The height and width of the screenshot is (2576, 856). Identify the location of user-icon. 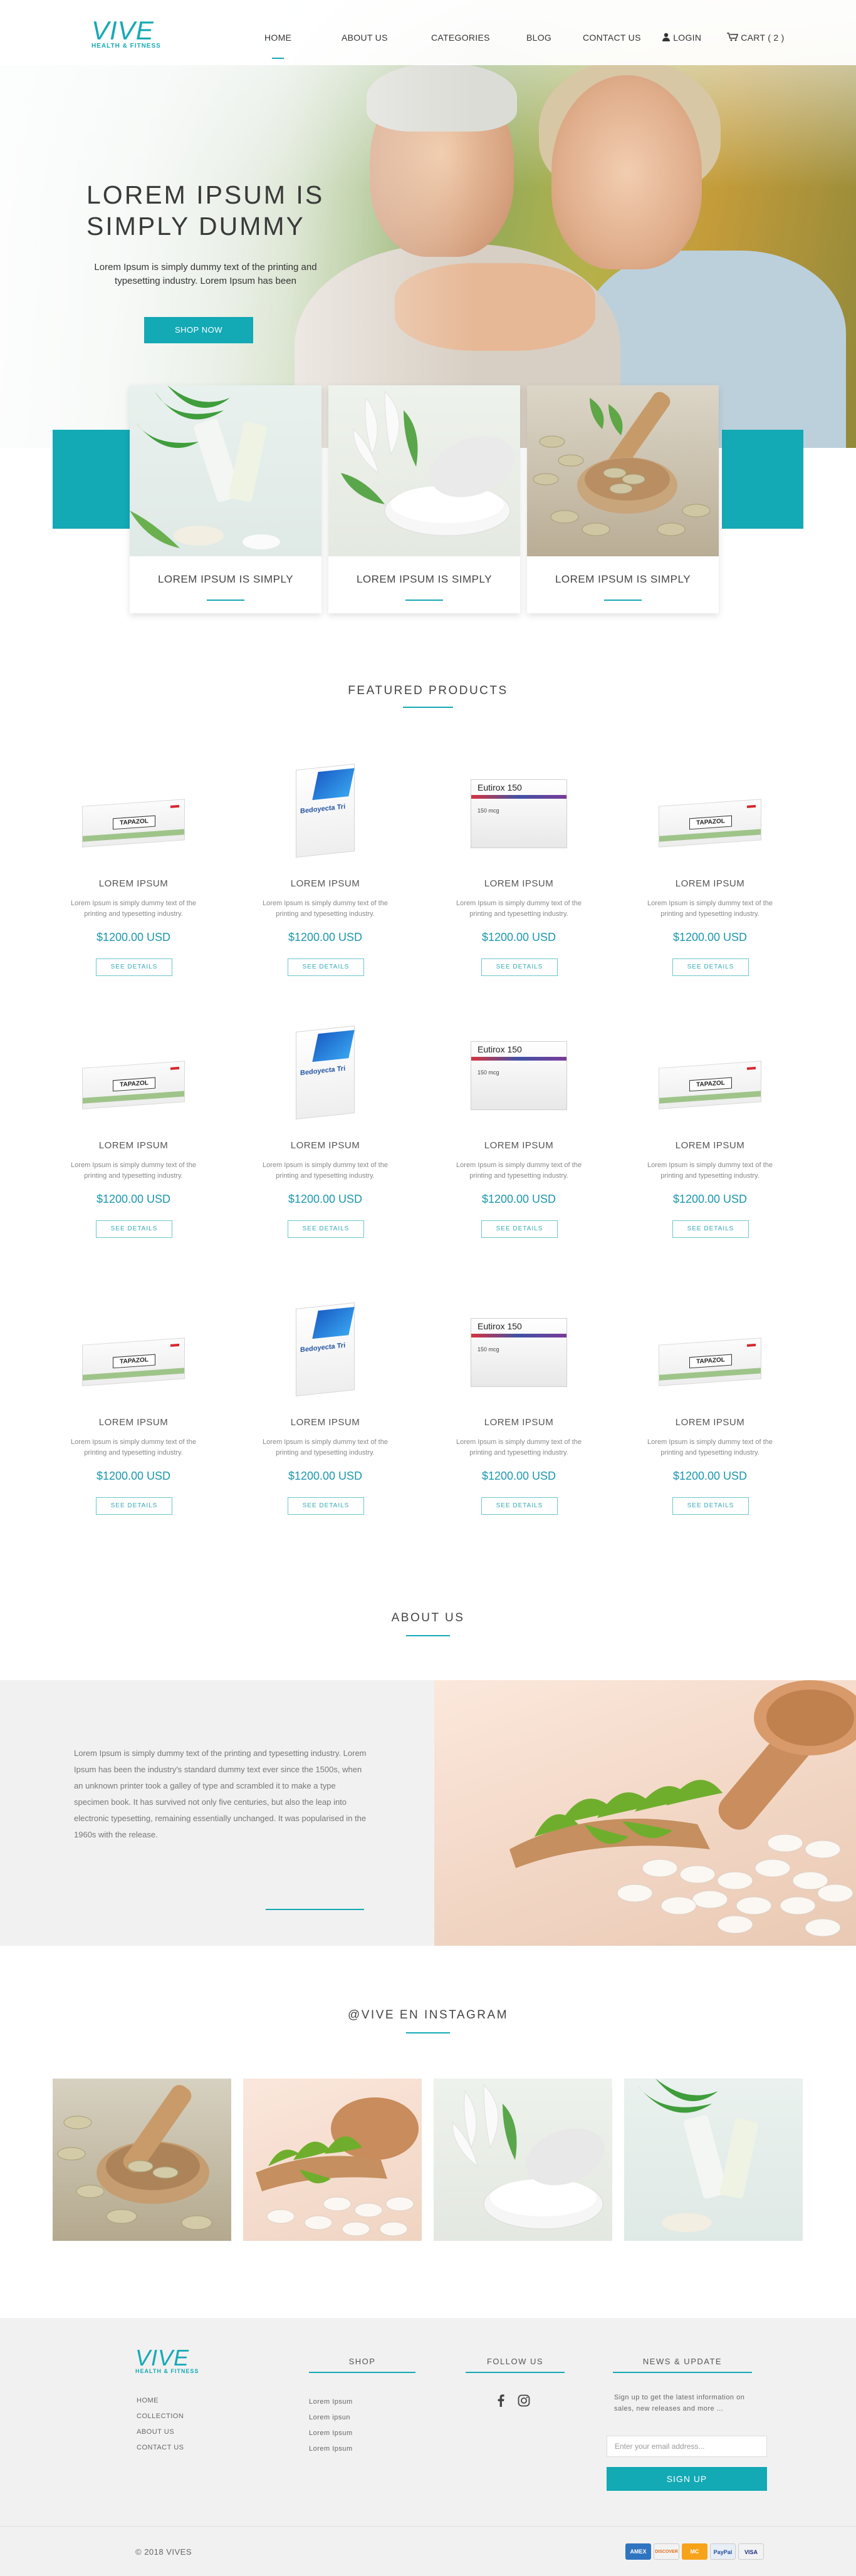
(666, 37).